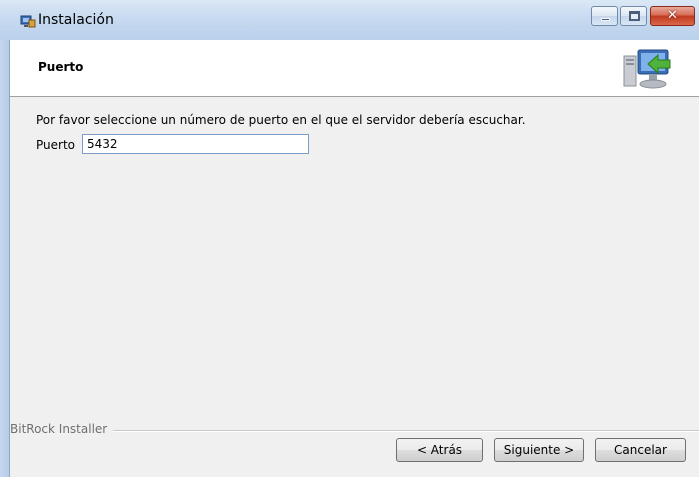 Image resolution: width=699 pixels, height=477 pixels. What do you see at coordinates (354, 68) in the screenshot?
I see `page-header: Puerto` at bounding box center [354, 68].